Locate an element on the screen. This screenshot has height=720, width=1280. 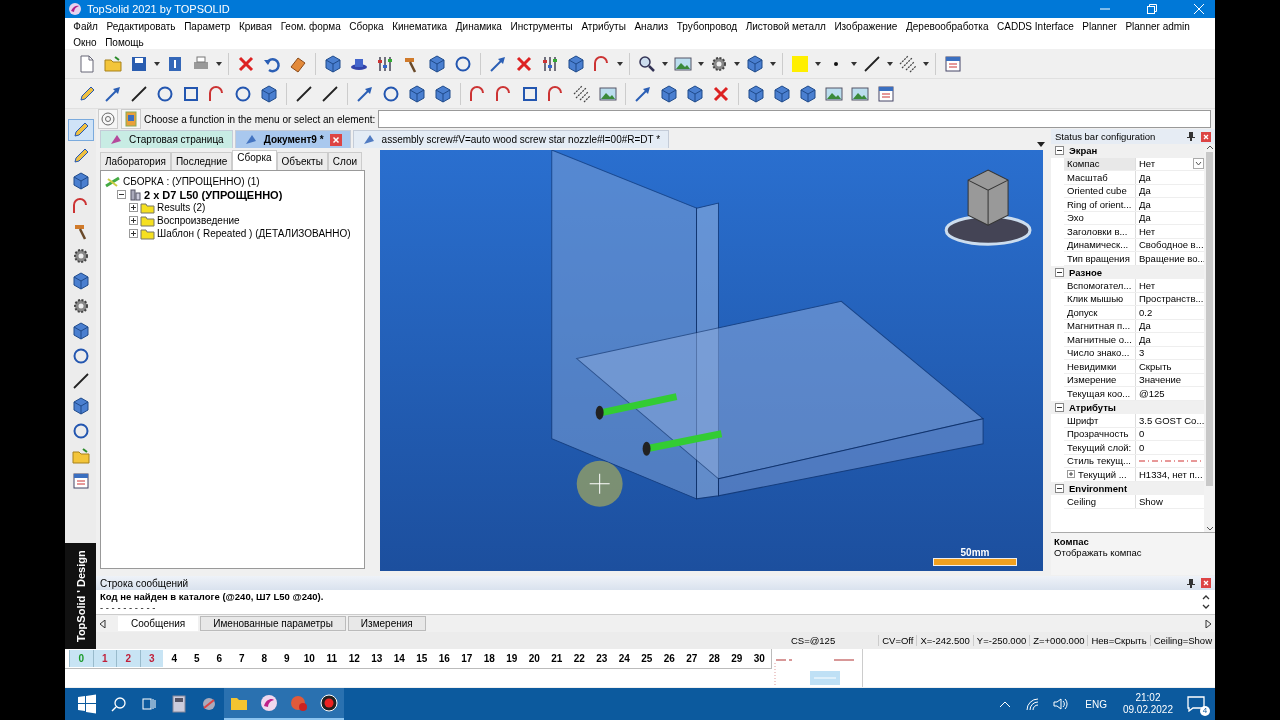
layer-number: 26 is located at coordinates (669, 658).